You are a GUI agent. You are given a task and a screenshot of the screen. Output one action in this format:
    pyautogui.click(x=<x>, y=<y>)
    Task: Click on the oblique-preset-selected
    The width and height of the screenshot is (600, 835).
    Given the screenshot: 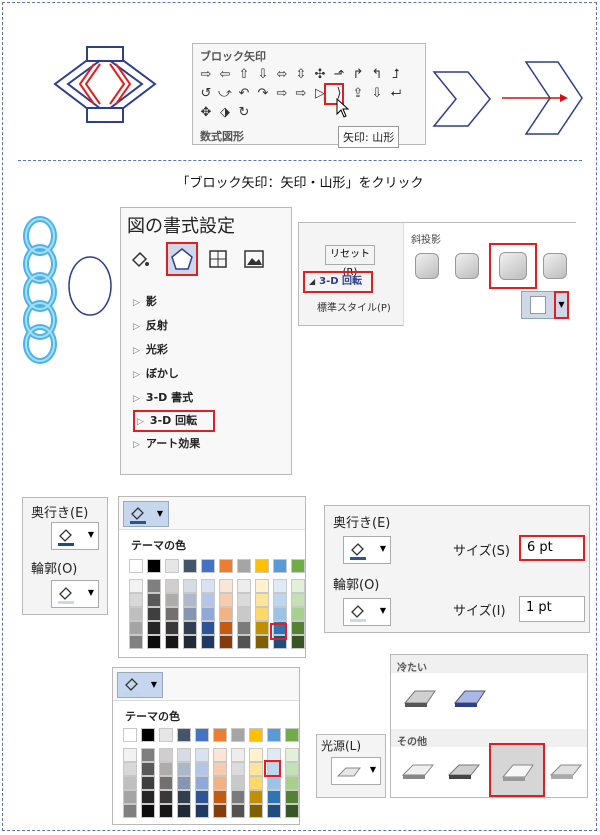 What is the action you would take?
    pyautogui.click(x=513, y=266)
    